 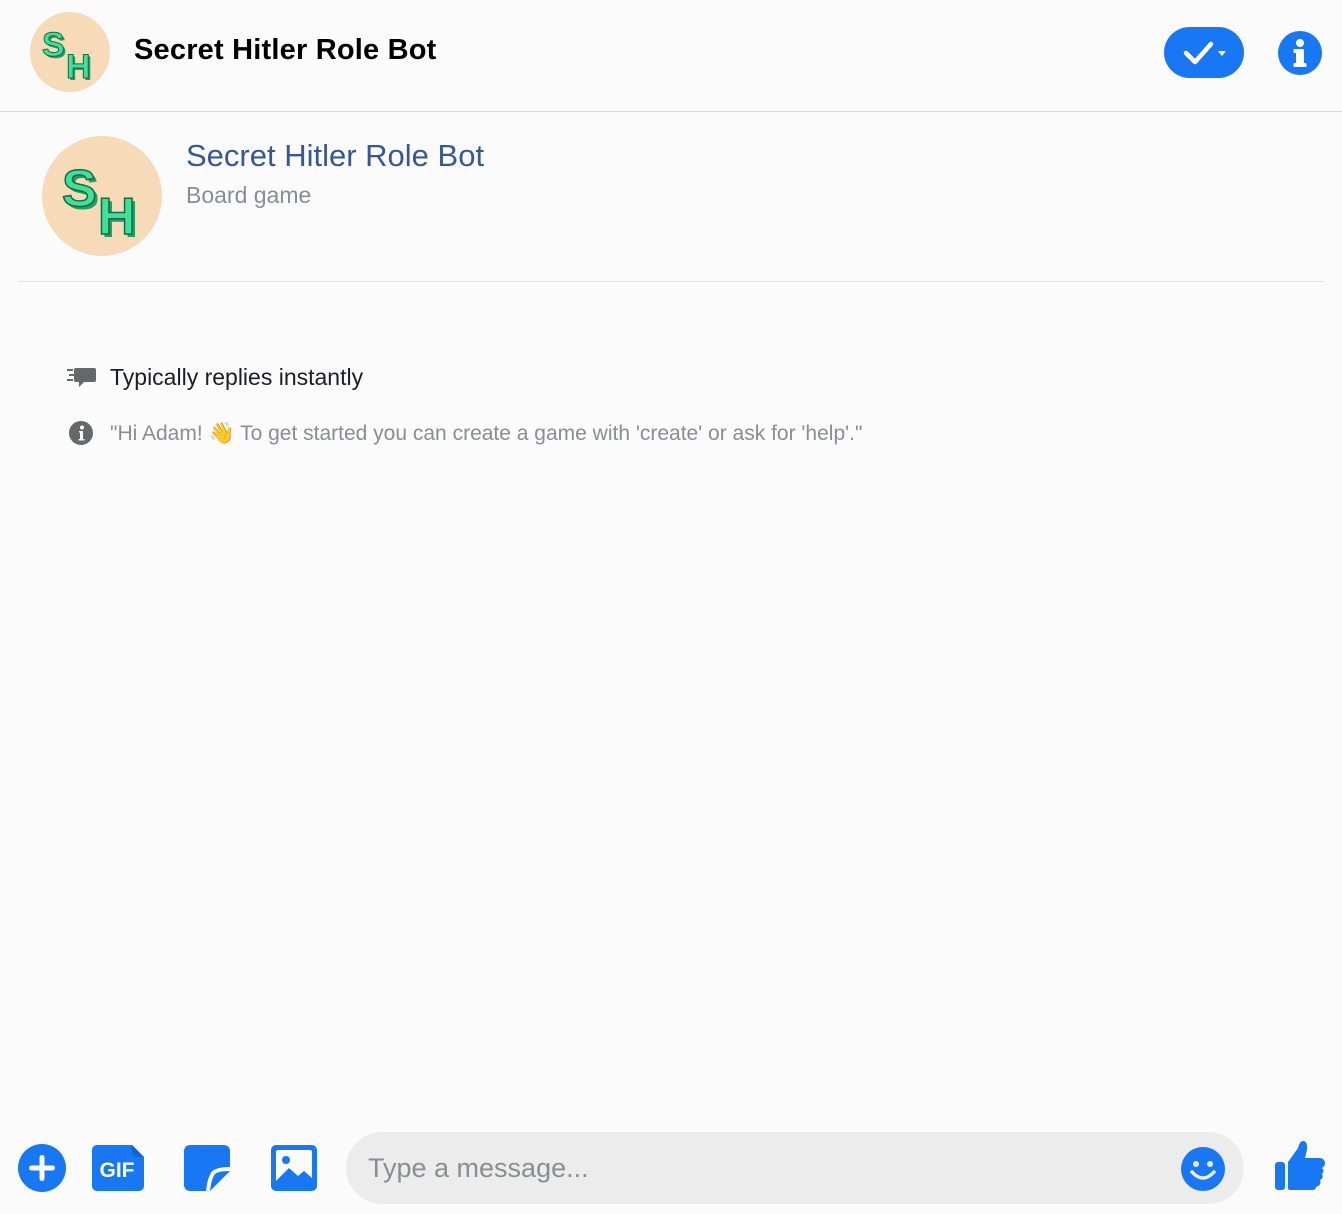 What do you see at coordinates (221, 432) in the screenshot?
I see `waving-hand-emoji: 👋` at bounding box center [221, 432].